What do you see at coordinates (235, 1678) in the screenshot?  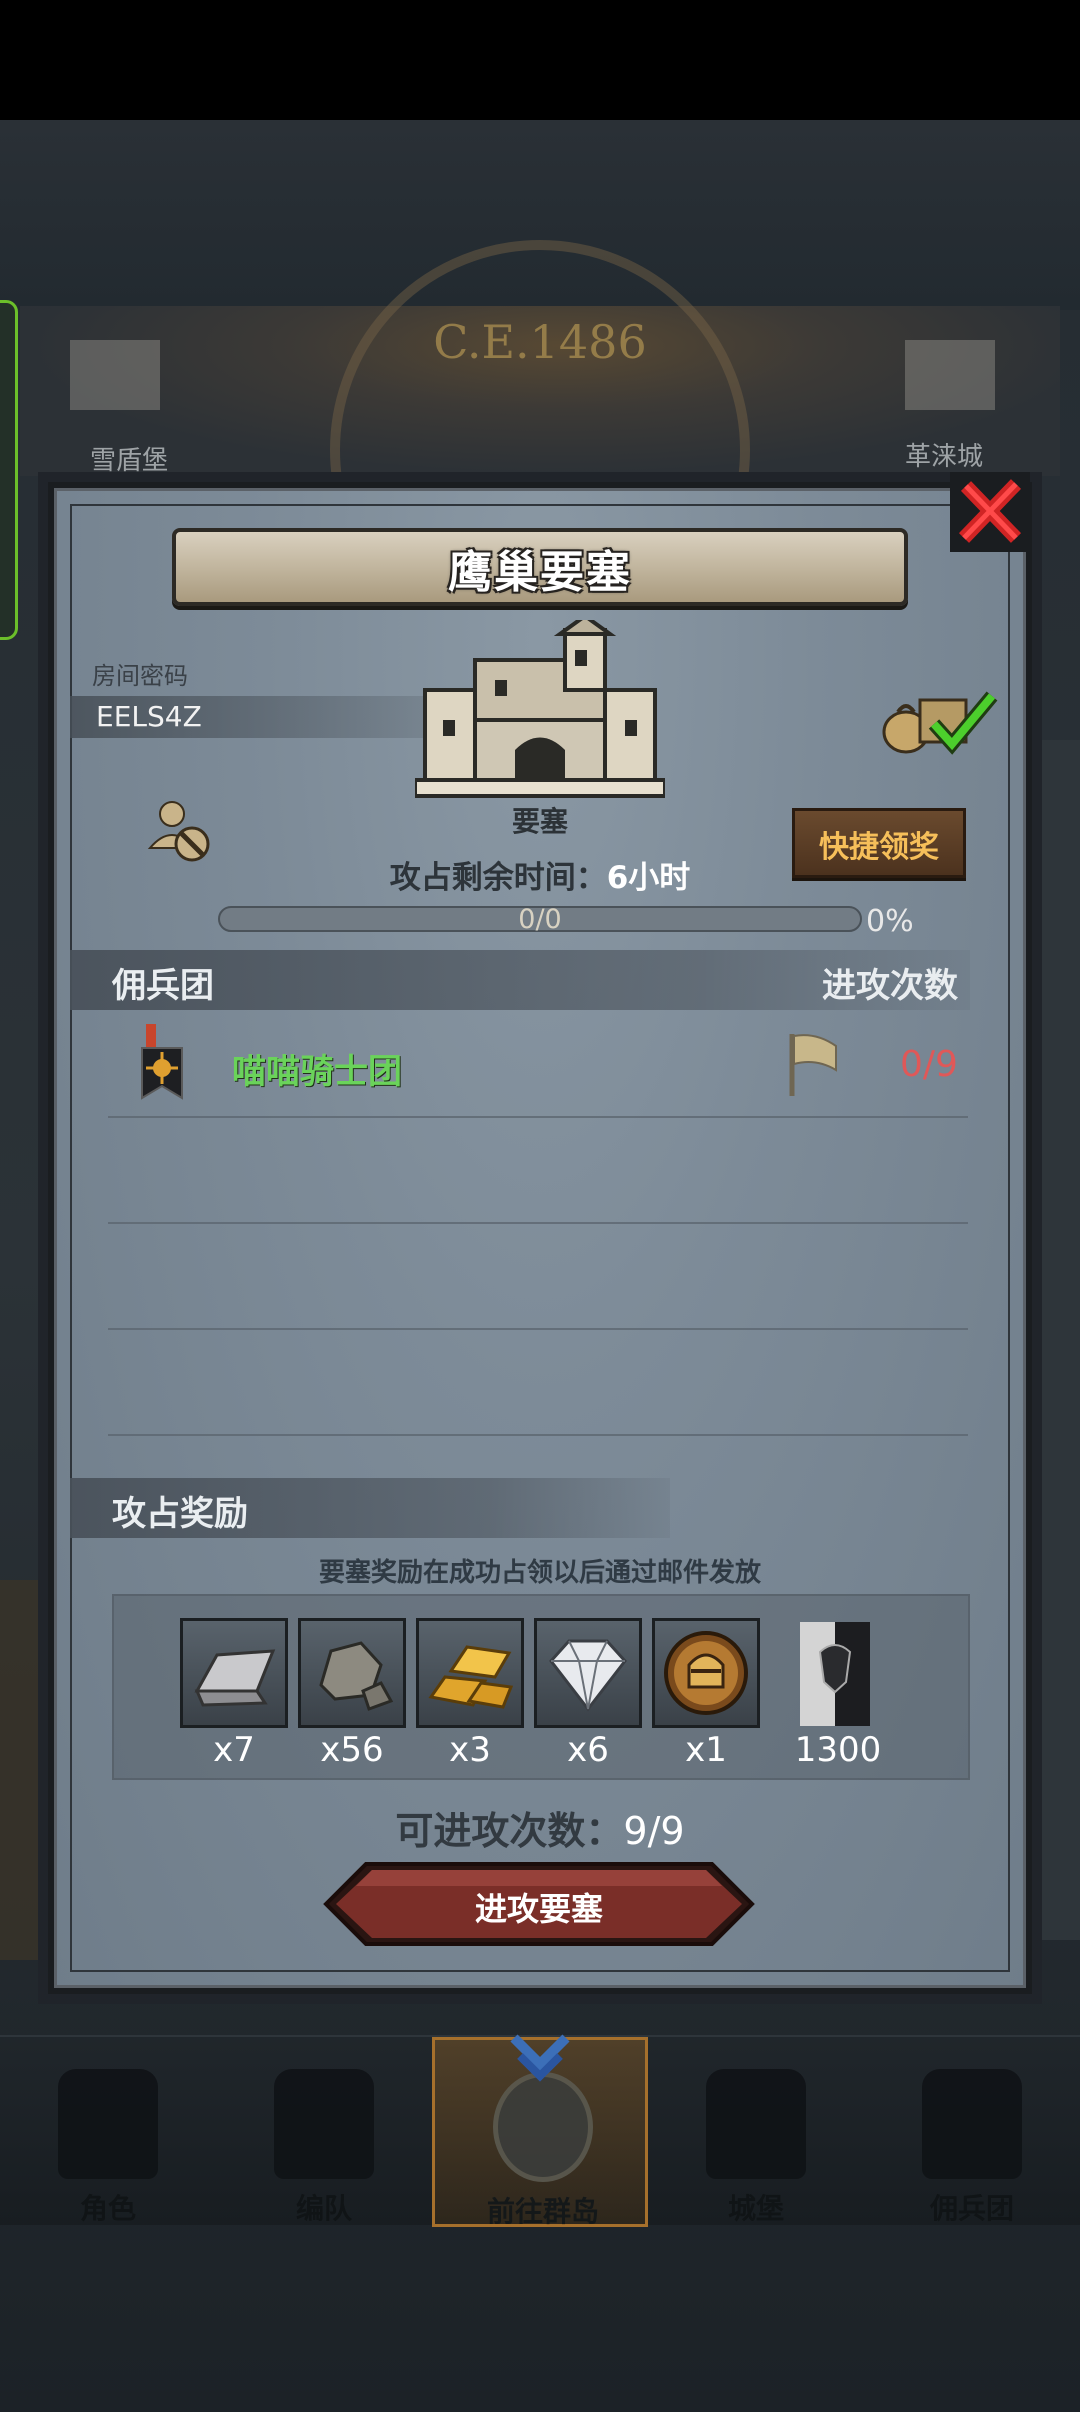 I see `silver-ingot-icon` at bounding box center [235, 1678].